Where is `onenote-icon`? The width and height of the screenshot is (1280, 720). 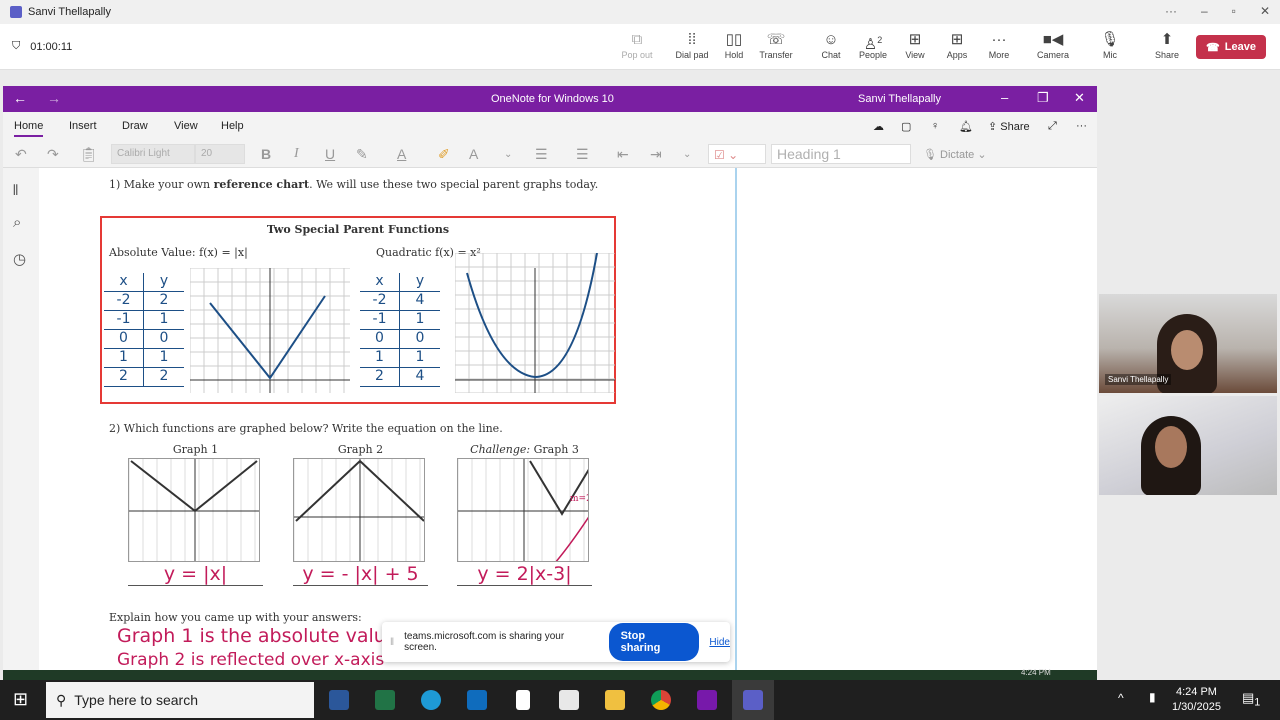 onenote-icon is located at coordinates (707, 700).